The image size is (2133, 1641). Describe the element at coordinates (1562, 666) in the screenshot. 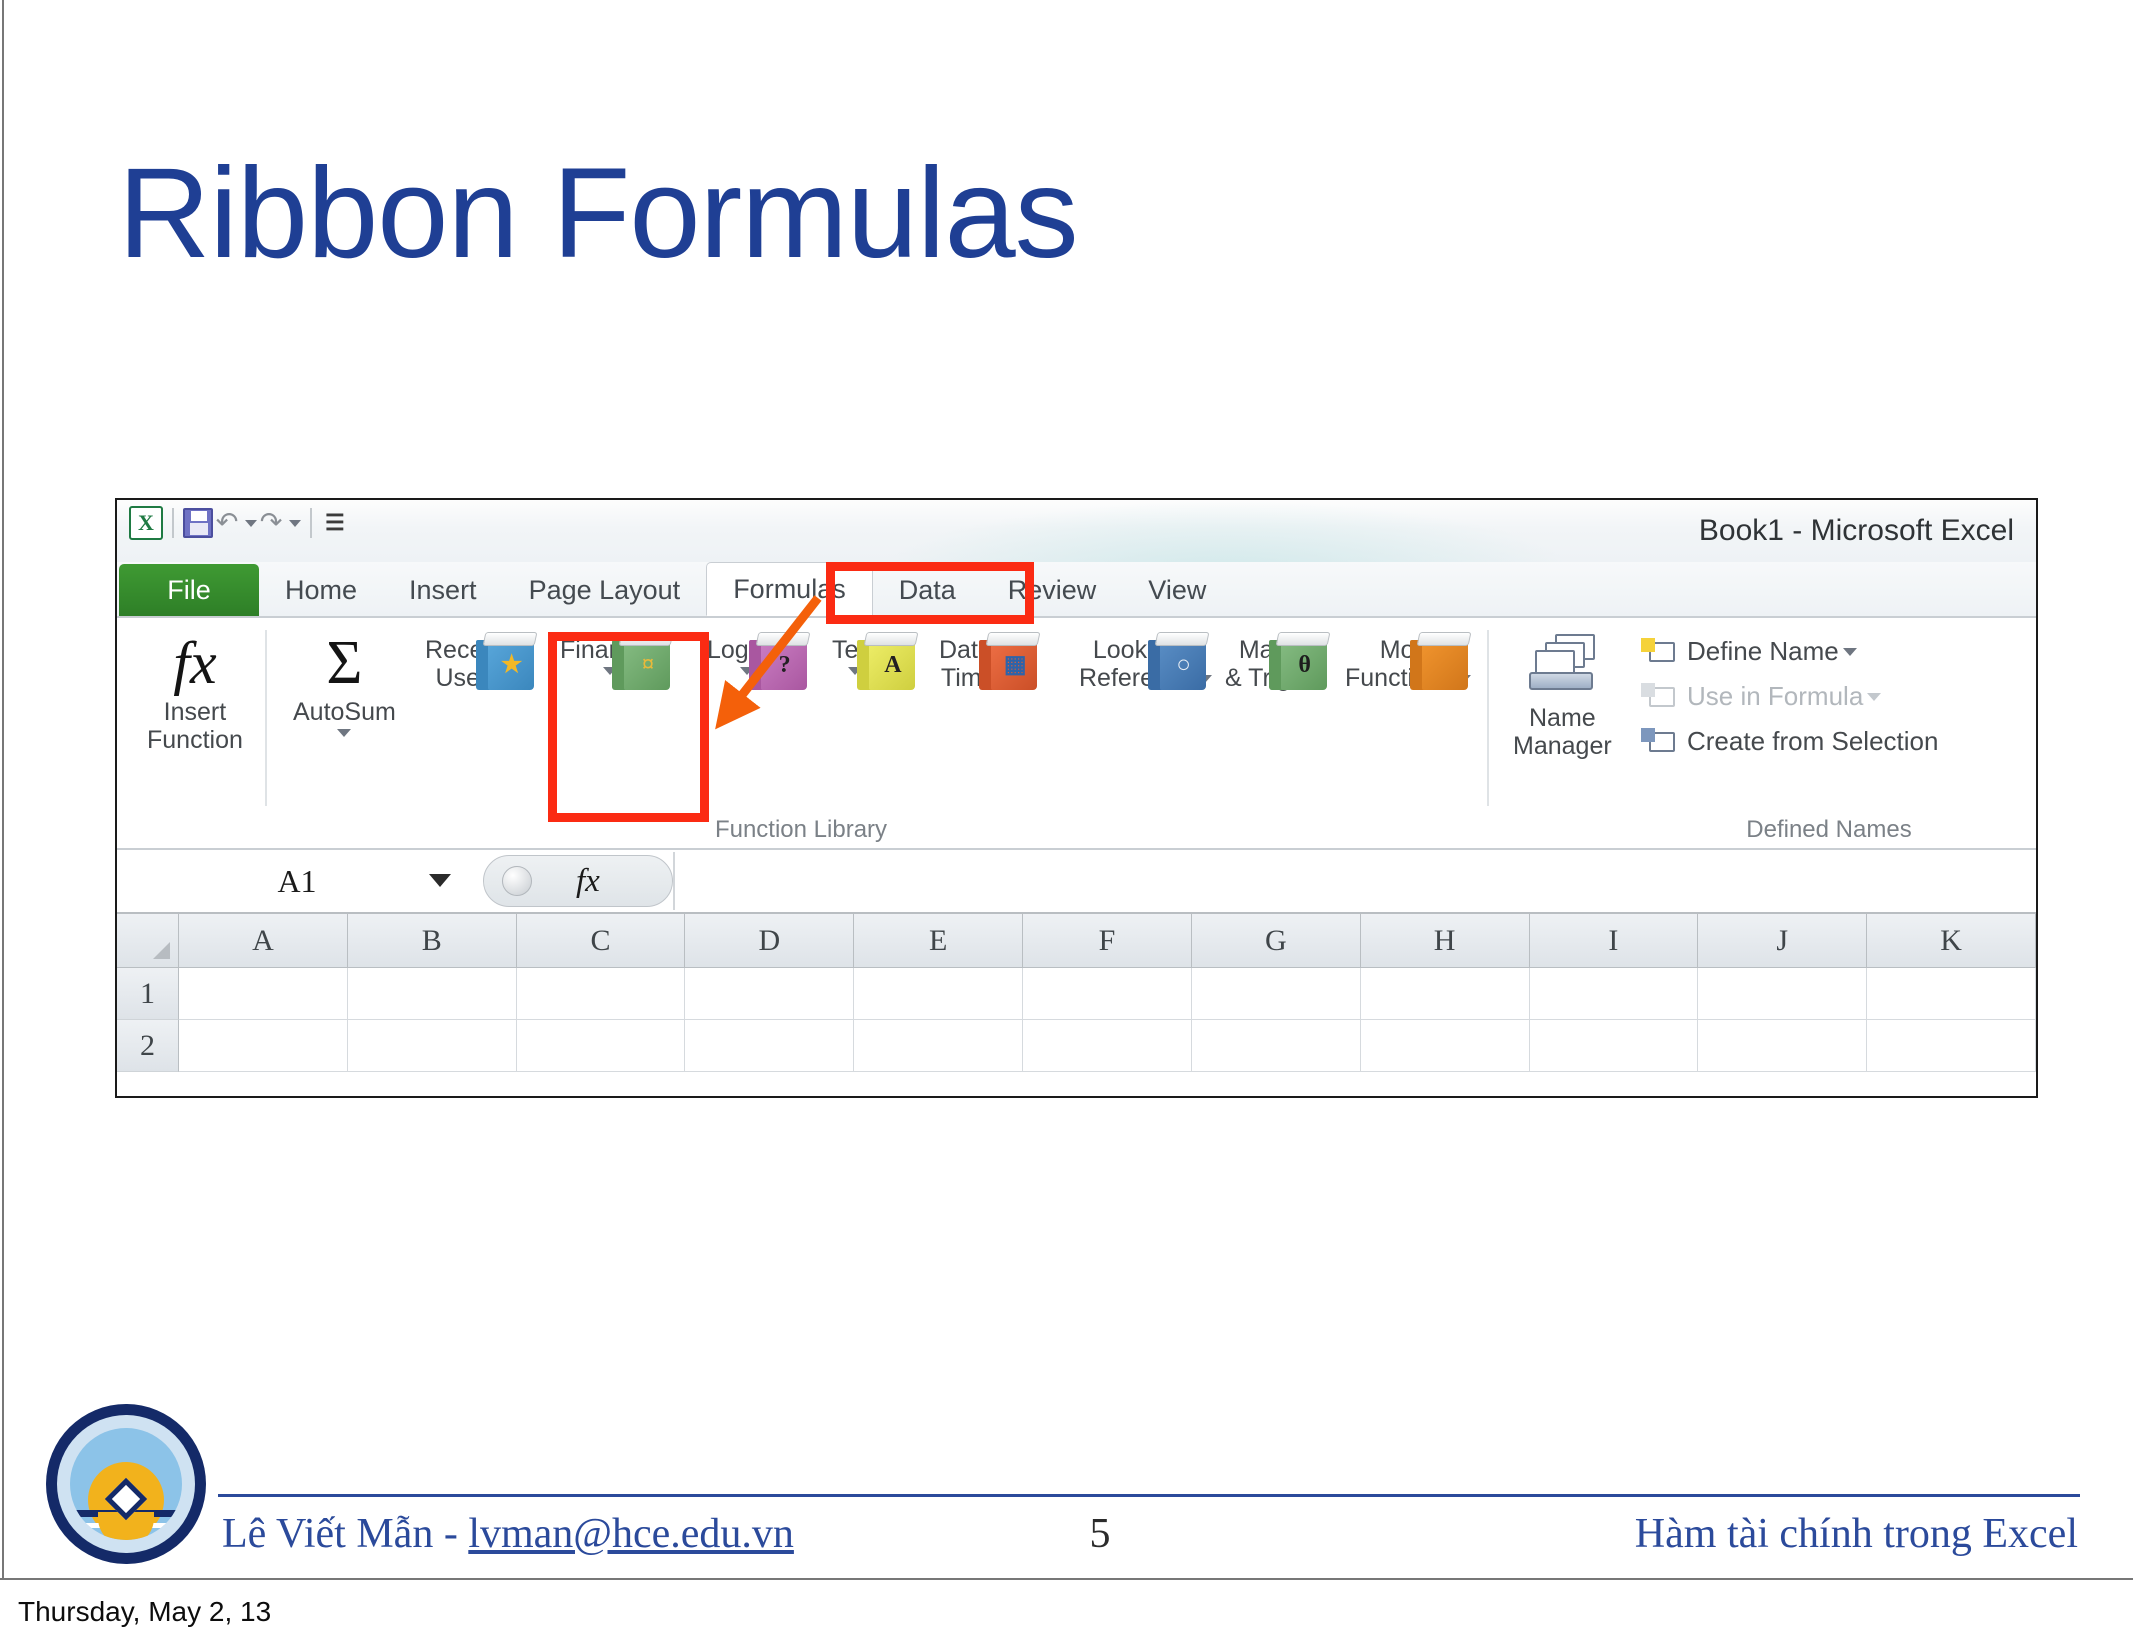

I see `name-manager-icon-wrap` at that location.